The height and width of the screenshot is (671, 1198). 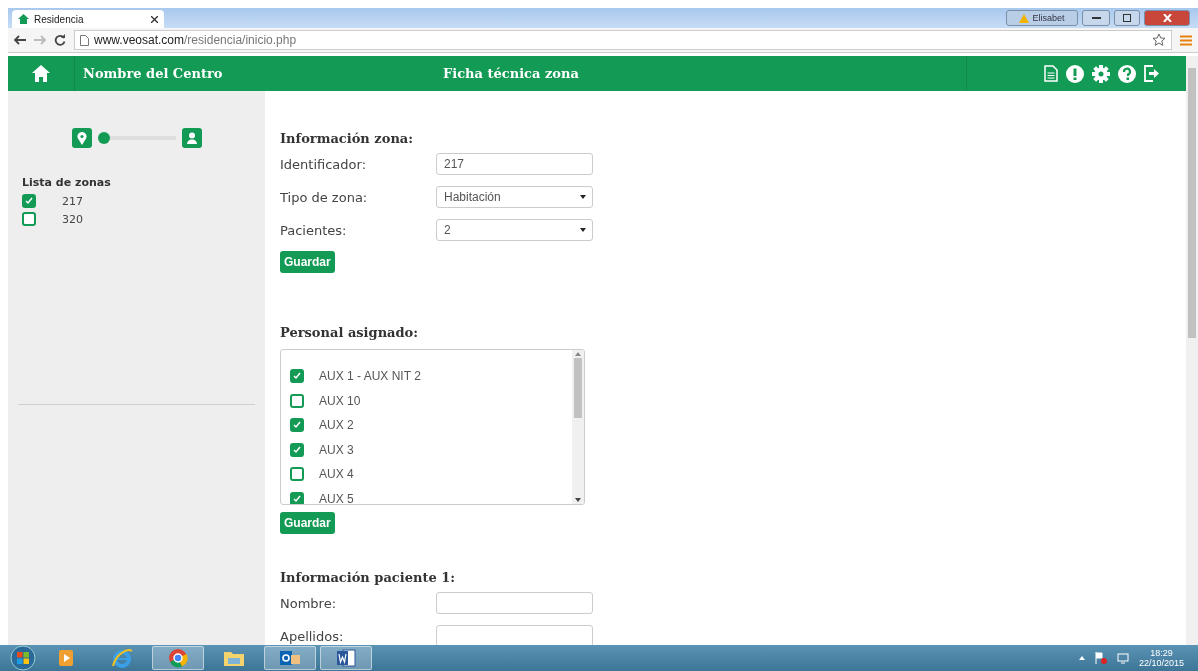 I want to click on help-icon, so click(x=1127, y=73).